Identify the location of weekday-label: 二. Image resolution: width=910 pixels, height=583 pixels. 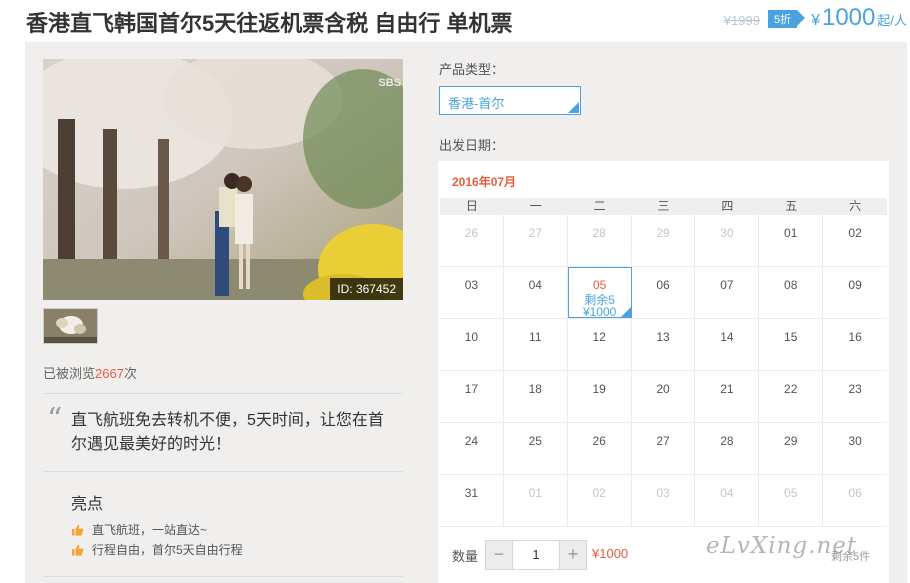
(599, 206).